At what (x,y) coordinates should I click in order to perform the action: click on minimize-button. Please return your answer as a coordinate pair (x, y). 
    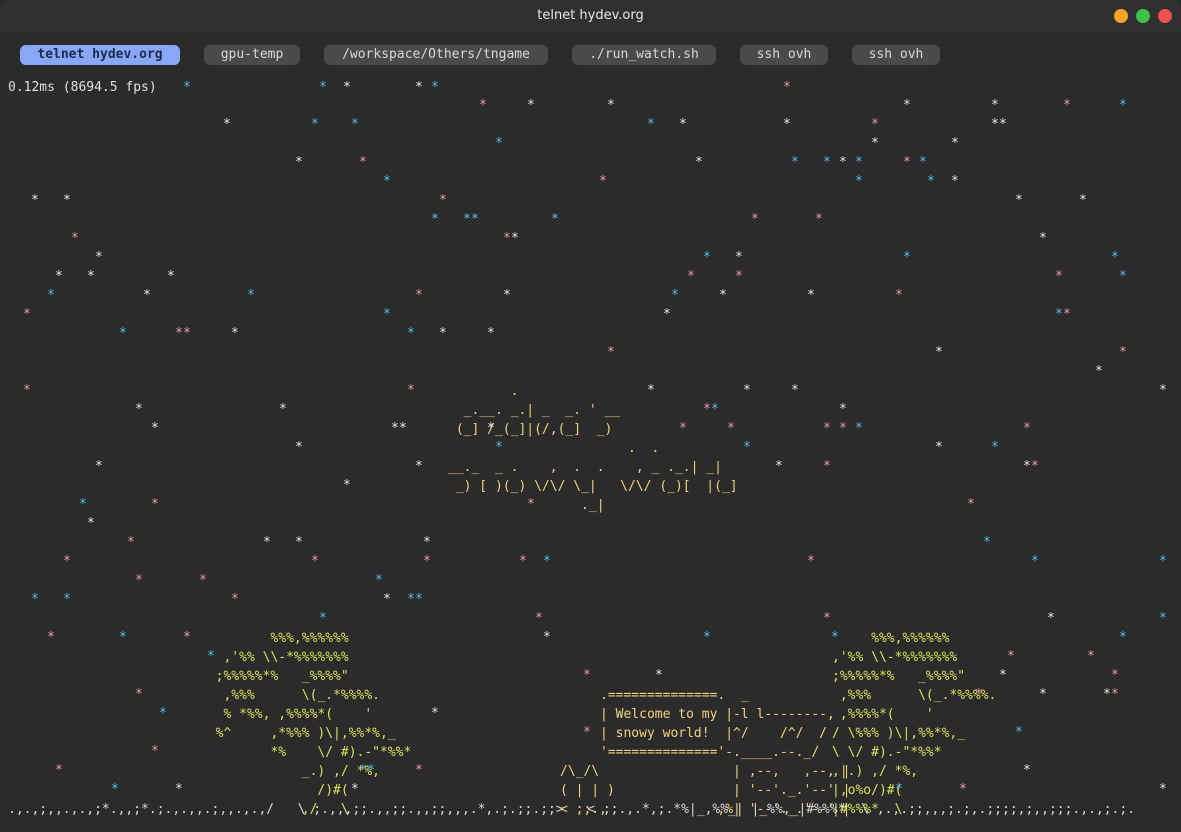
    Looking at the image, I should click on (1121, 16).